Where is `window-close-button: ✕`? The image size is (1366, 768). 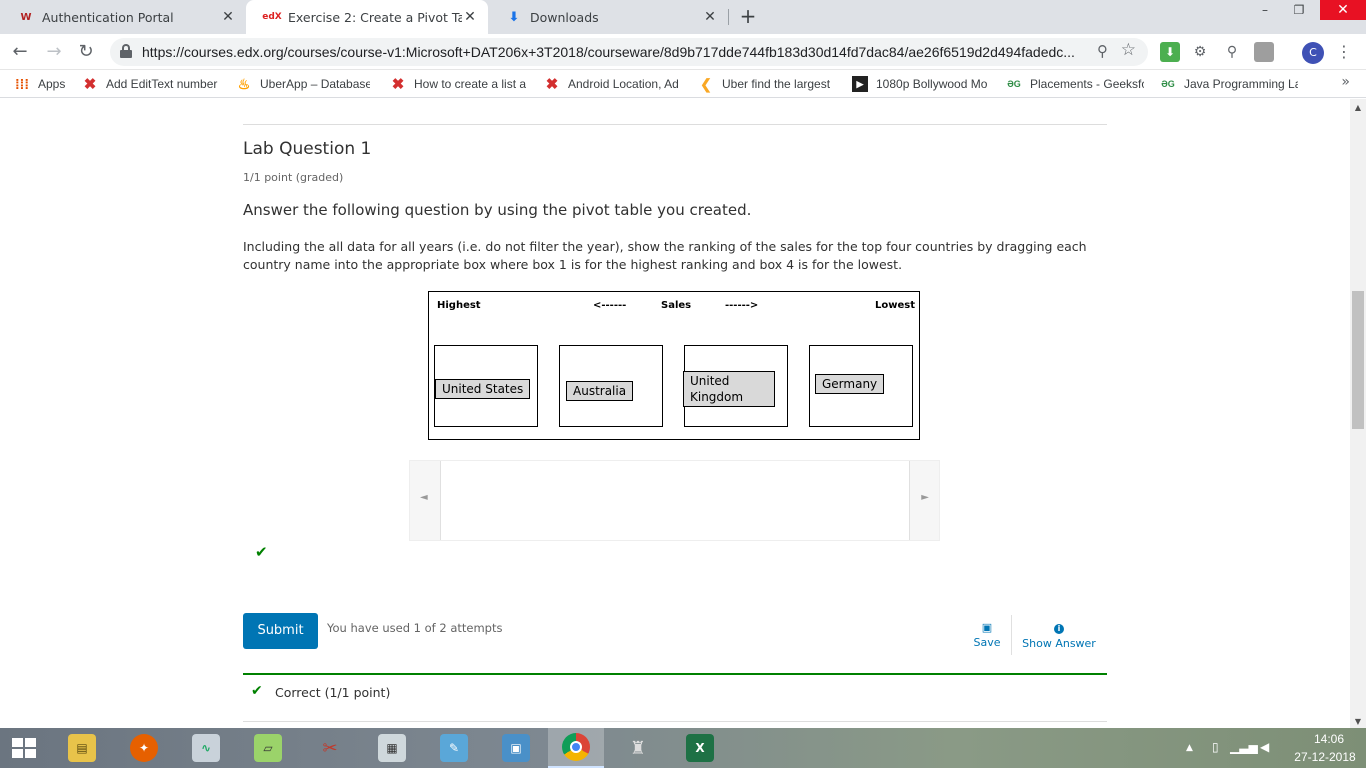 window-close-button: ✕ is located at coordinates (1343, 10).